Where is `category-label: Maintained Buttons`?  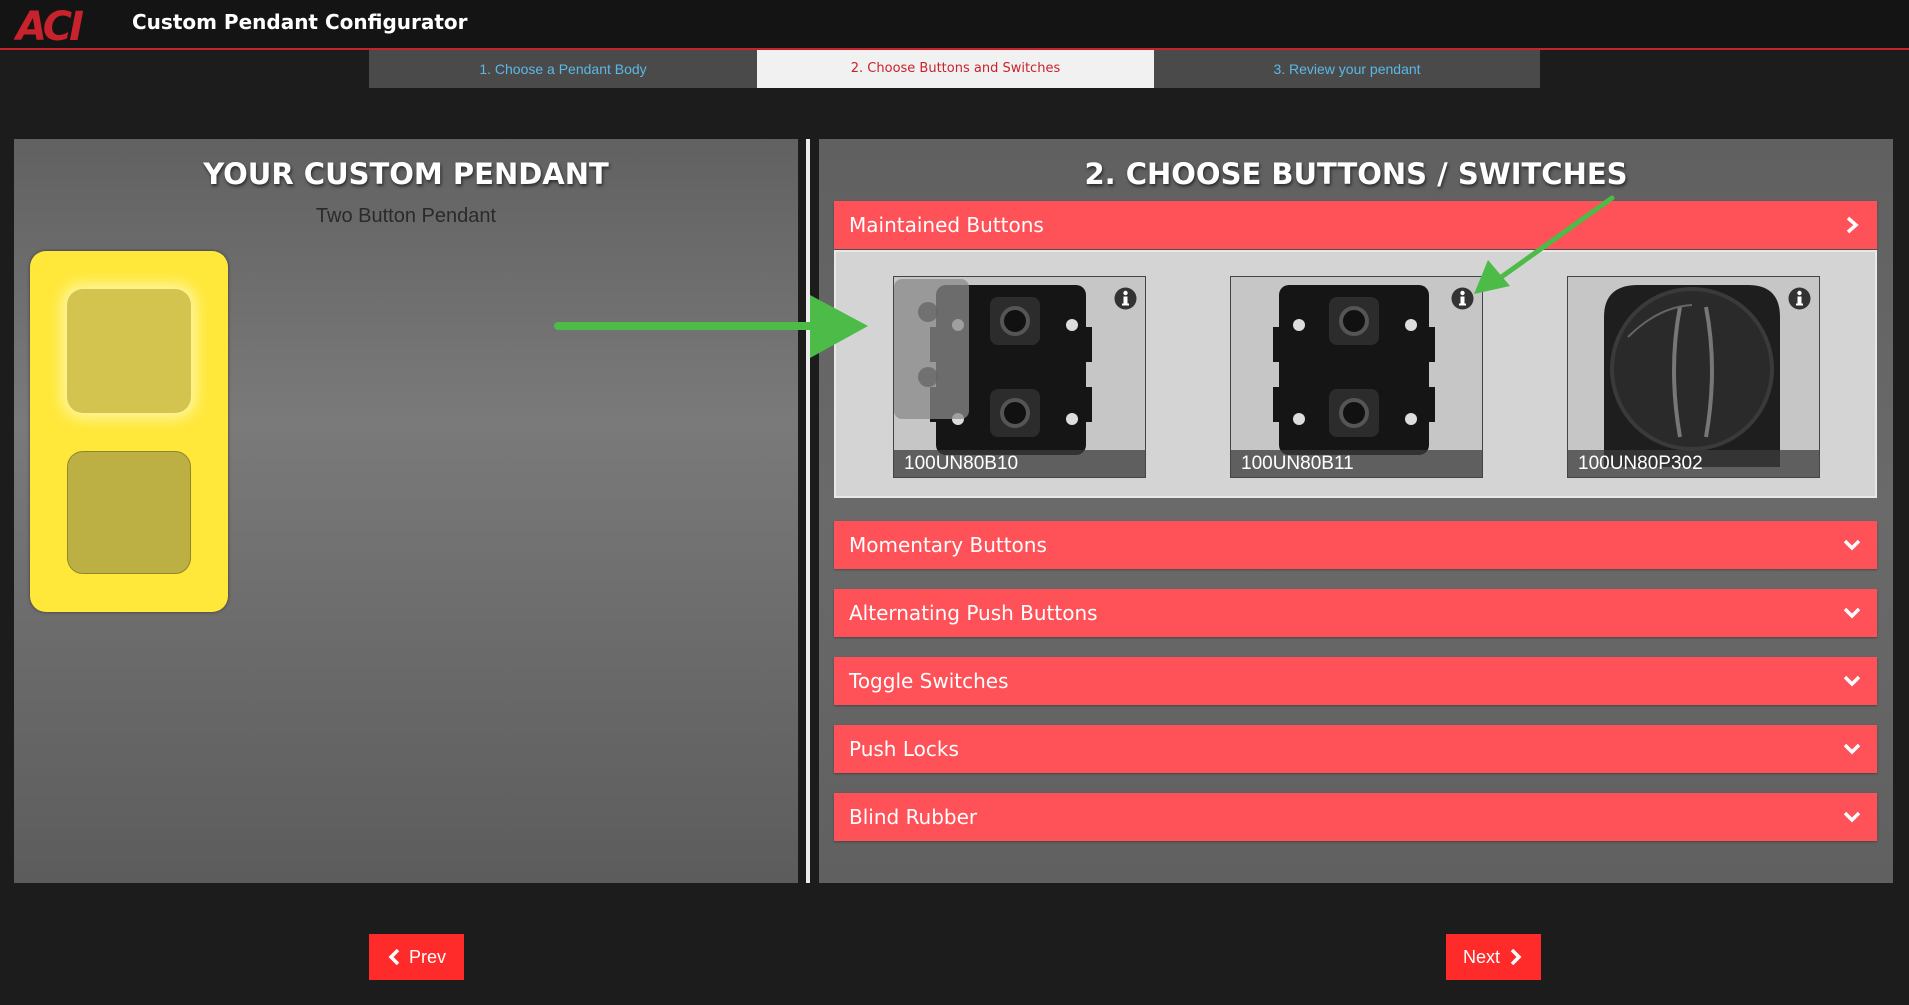 category-label: Maintained Buttons is located at coordinates (946, 225).